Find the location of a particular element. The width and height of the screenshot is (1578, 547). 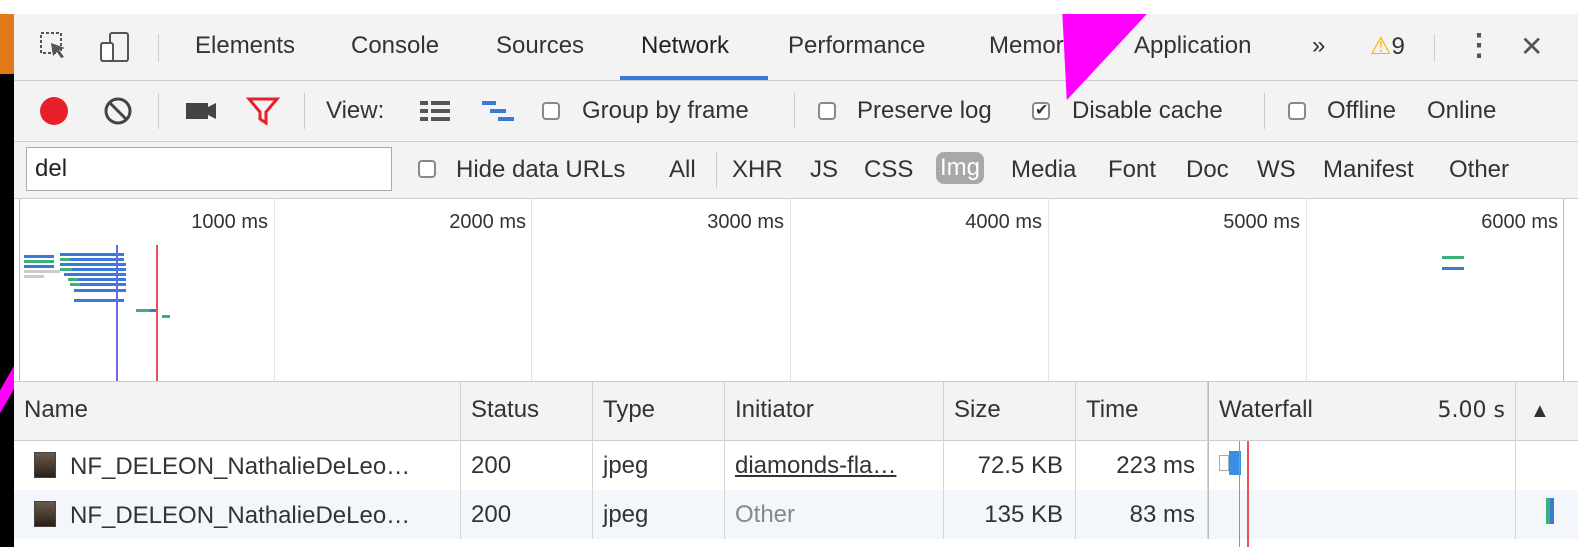

filter-type-xhr: XHR is located at coordinates (757, 170).